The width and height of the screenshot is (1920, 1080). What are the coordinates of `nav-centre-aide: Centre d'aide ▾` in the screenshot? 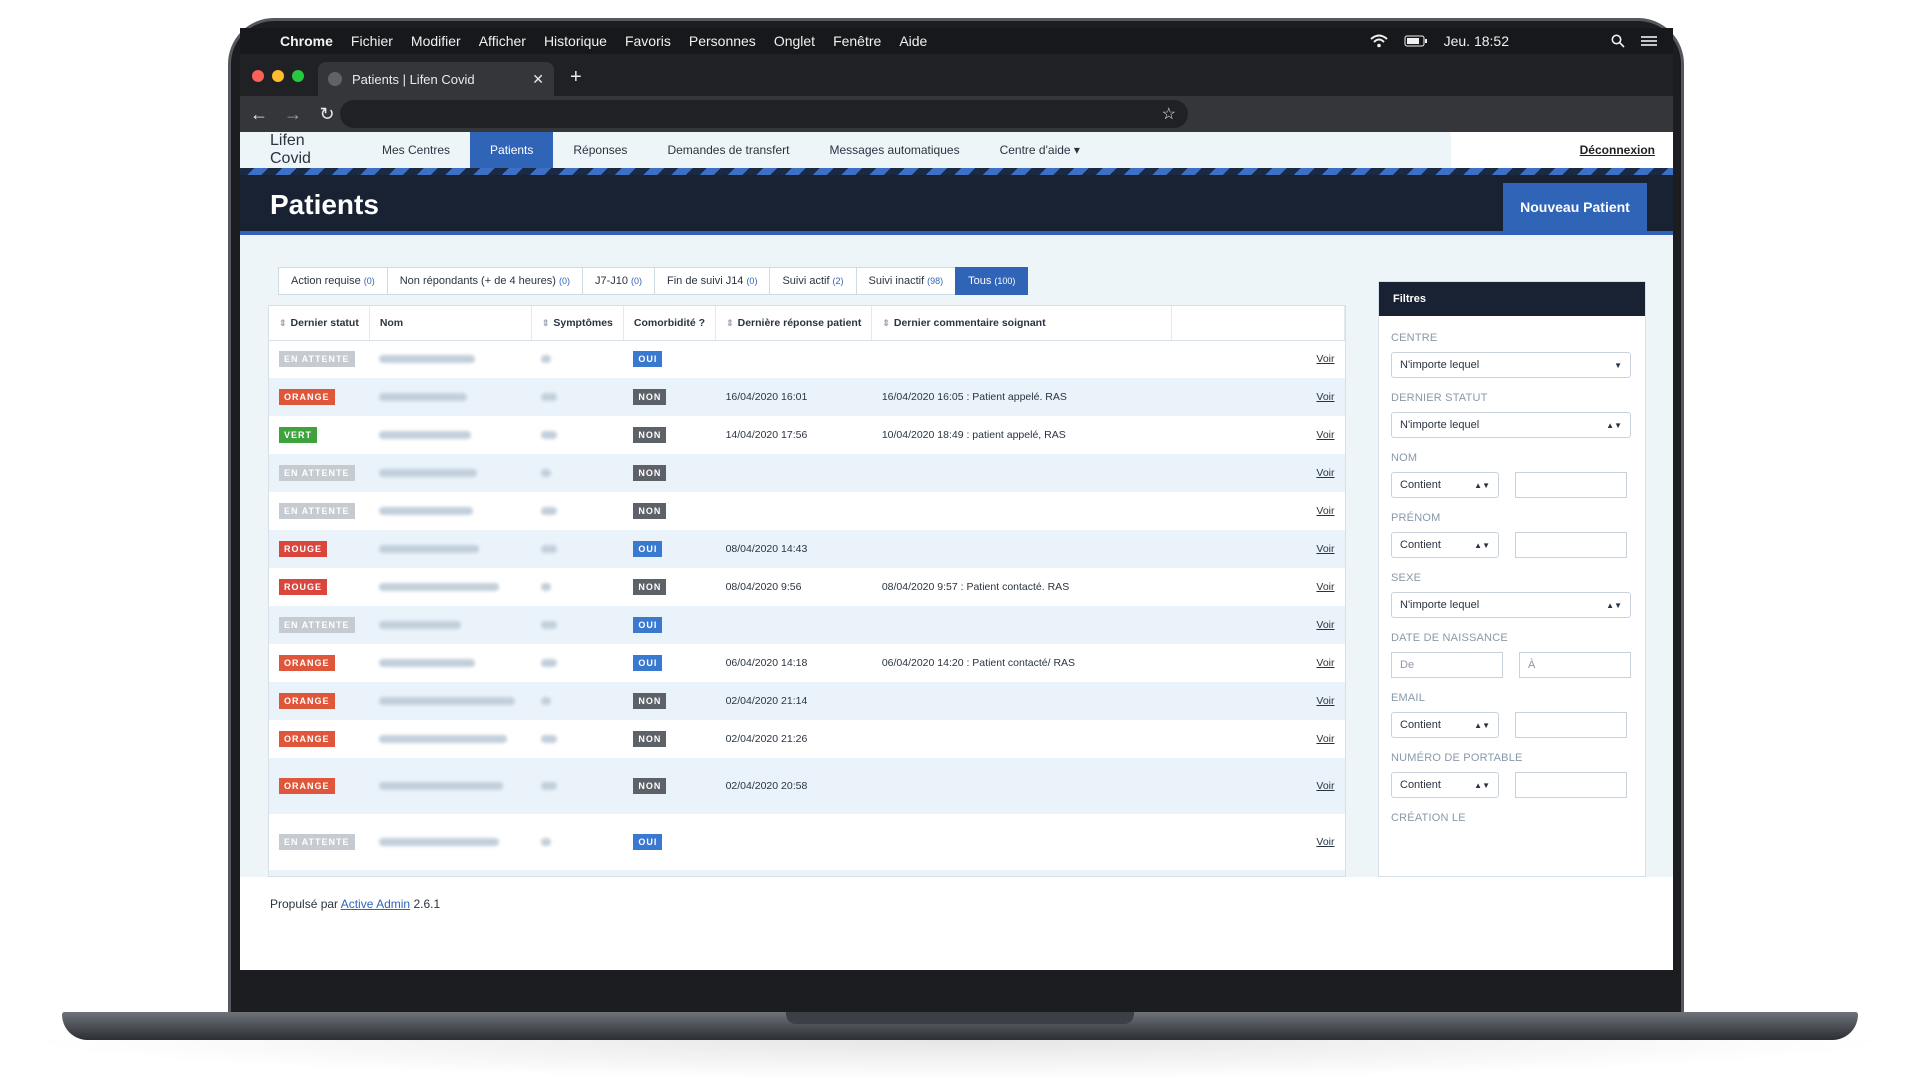 It's located at (1040, 150).